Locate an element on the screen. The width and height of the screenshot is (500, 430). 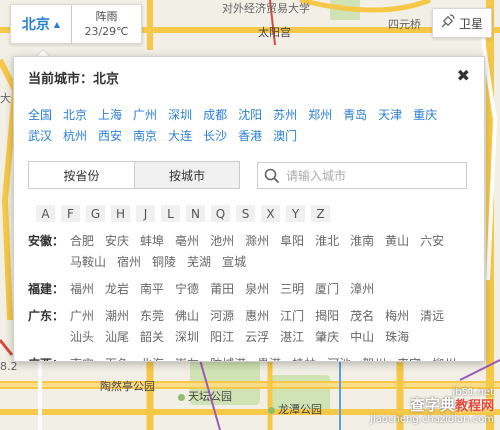
city-link: 东莞 is located at coordinates (152, 316).